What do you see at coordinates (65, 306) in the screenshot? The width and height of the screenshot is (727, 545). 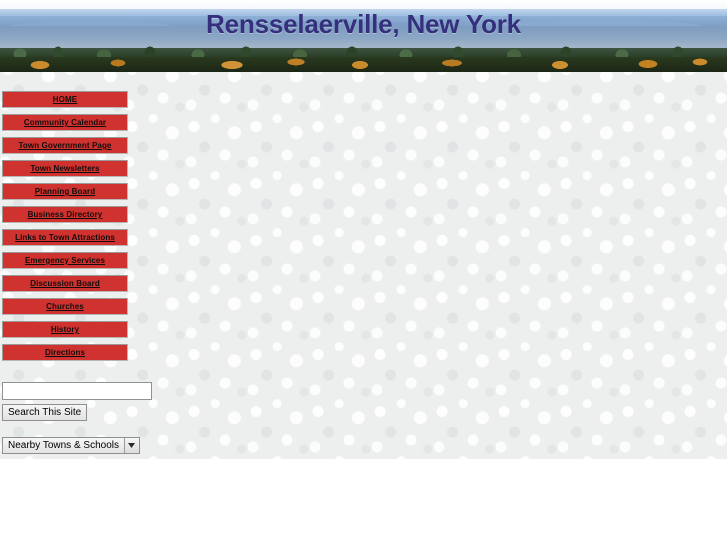 I see `nav-churches: Churches` at bounding box center [65, 306].